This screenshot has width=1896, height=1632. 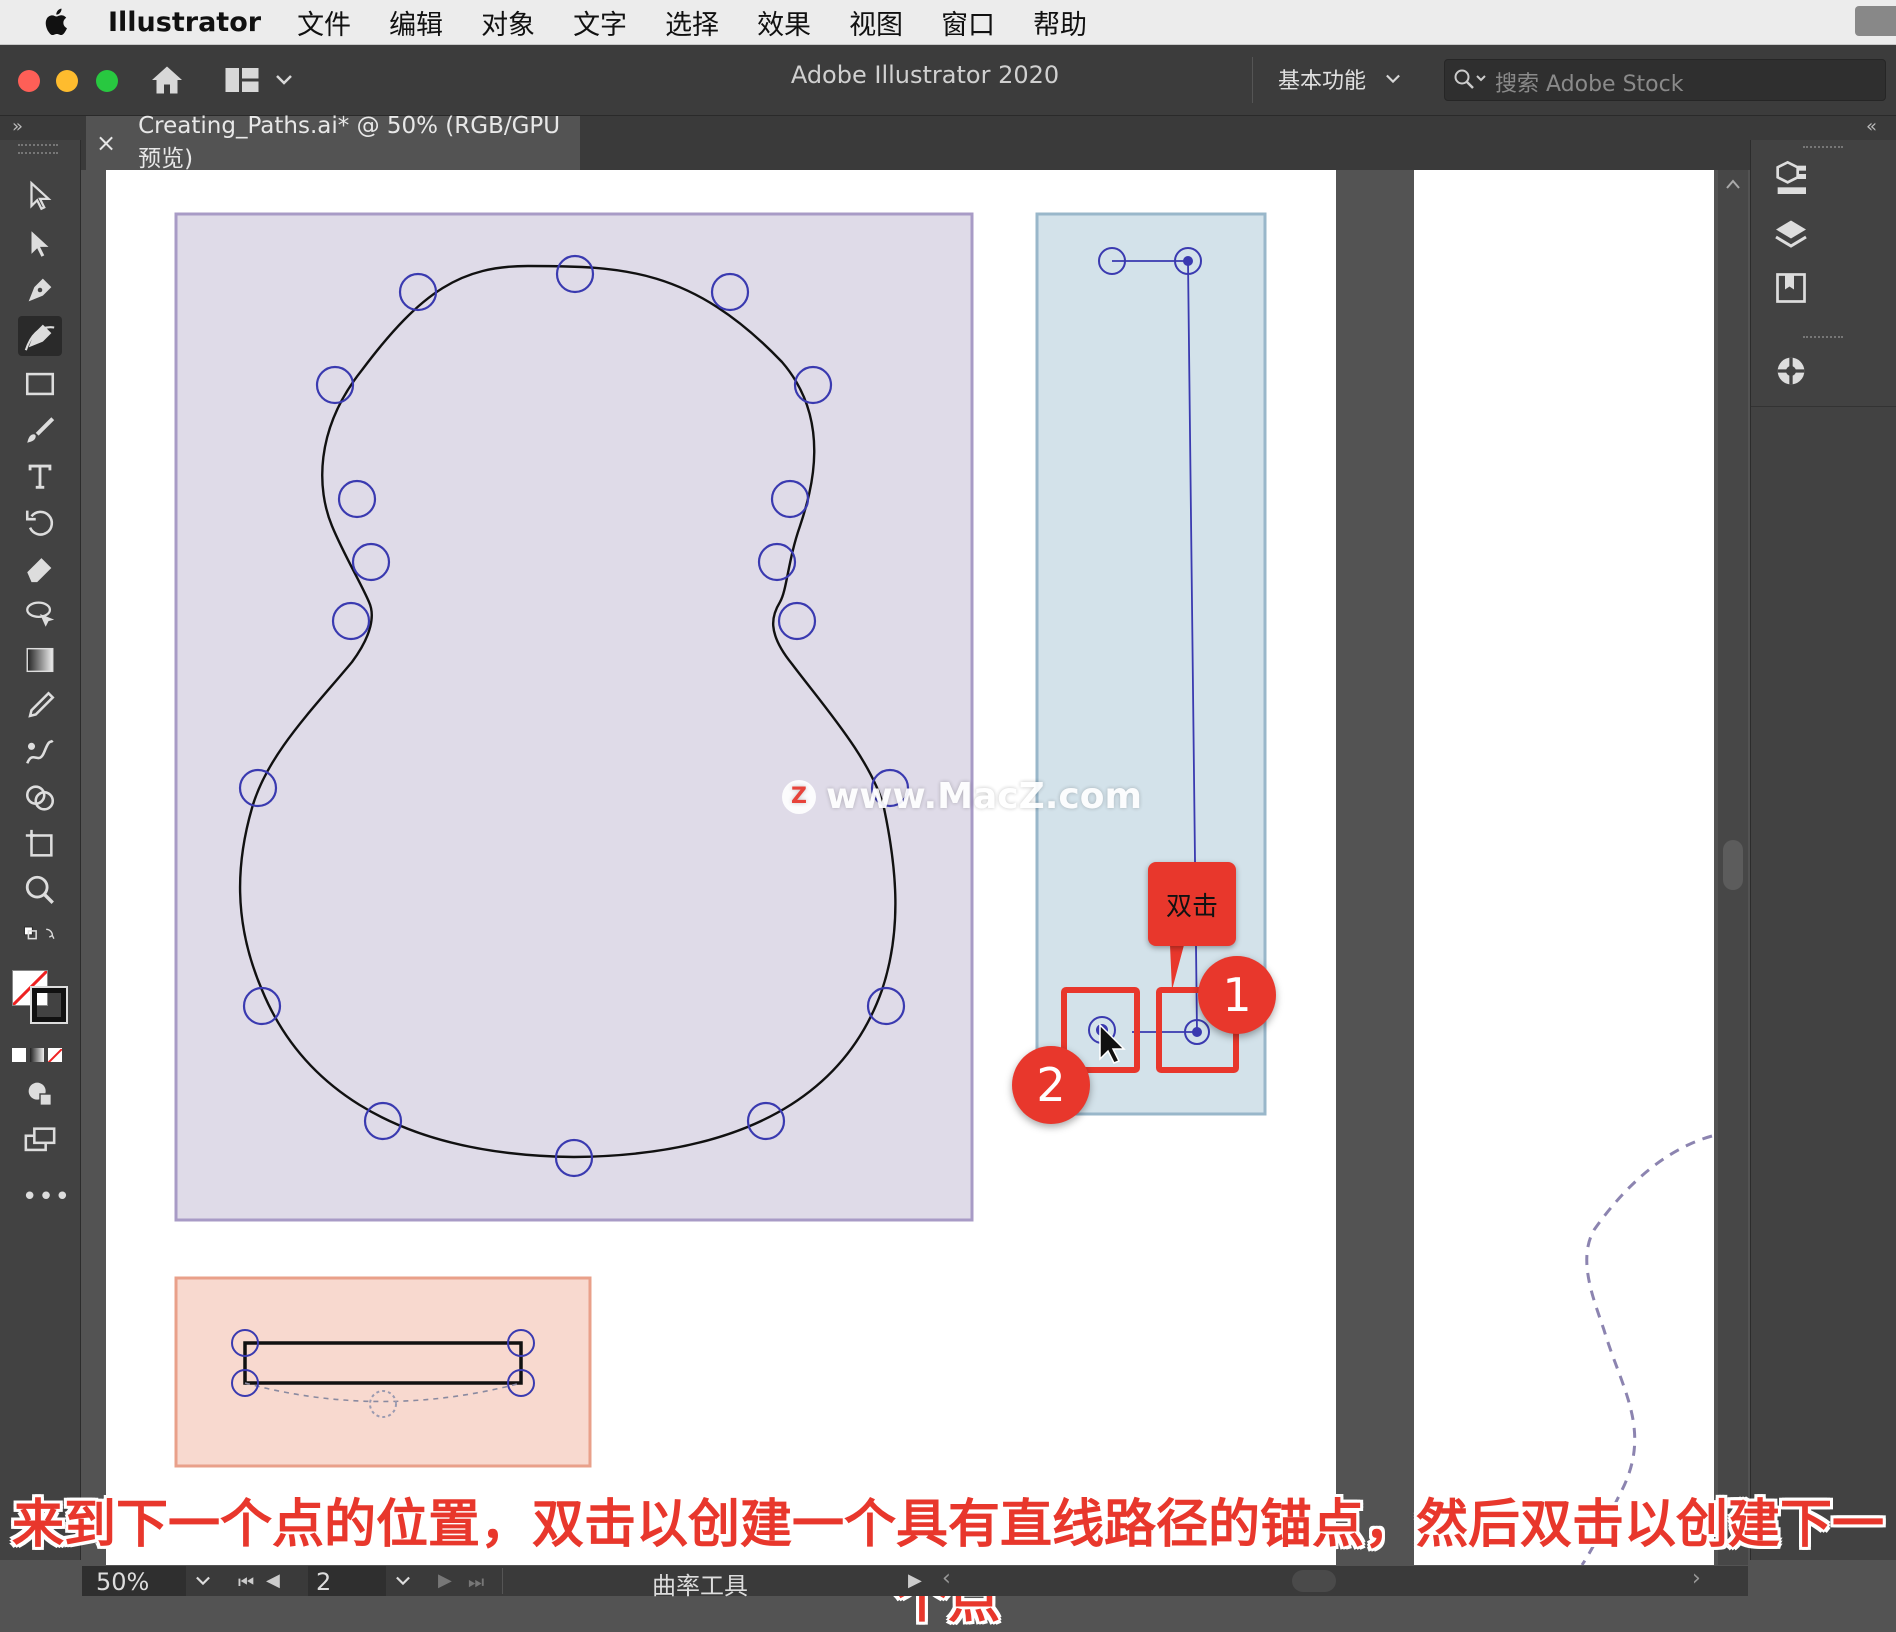 I want to click on horizontal-scroll-thumb, so click(x=1314, y=1581).